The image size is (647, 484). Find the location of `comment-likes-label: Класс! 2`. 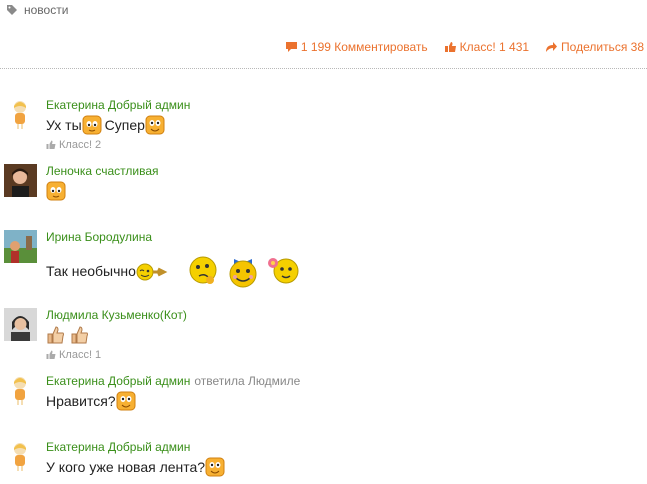

comment-likes-label: Класс! 2 is located at coordinates (80, 145).